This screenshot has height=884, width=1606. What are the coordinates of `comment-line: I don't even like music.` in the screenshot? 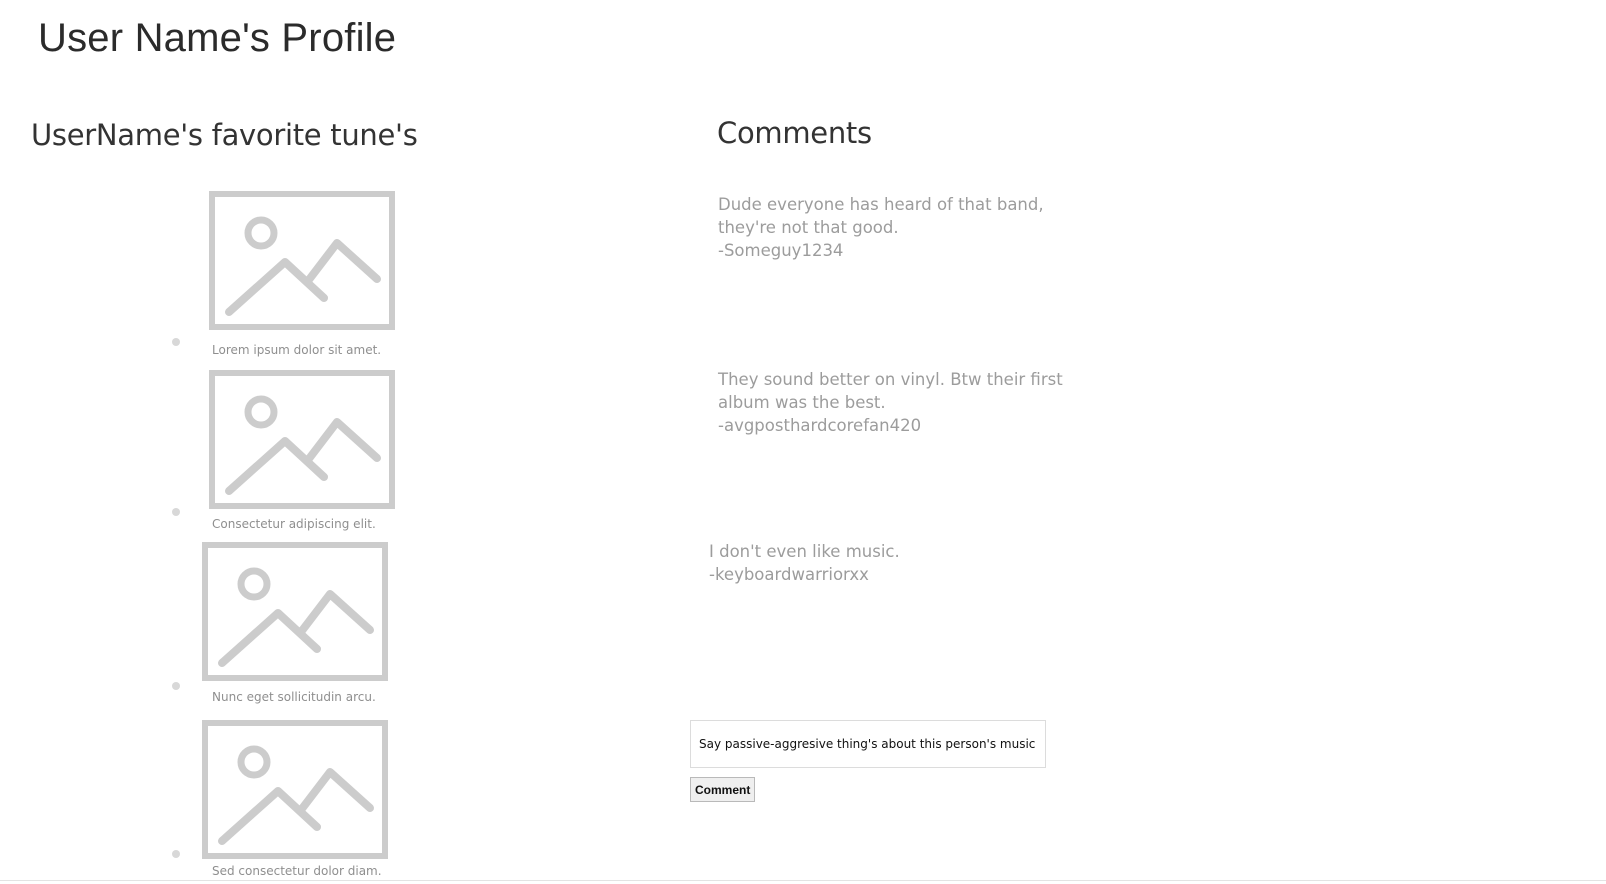 It's located at (804, 551).